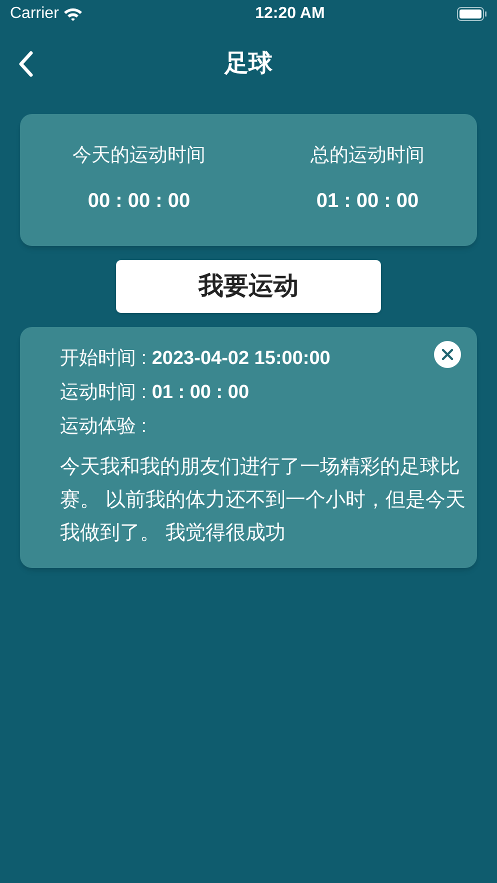 The width and height of the screenshot is (497, 883). What do you see at coordinates (248, 286) in the screenshot?
I see `start-exercise-button: 我要运动` at bounding box center [248, 286].